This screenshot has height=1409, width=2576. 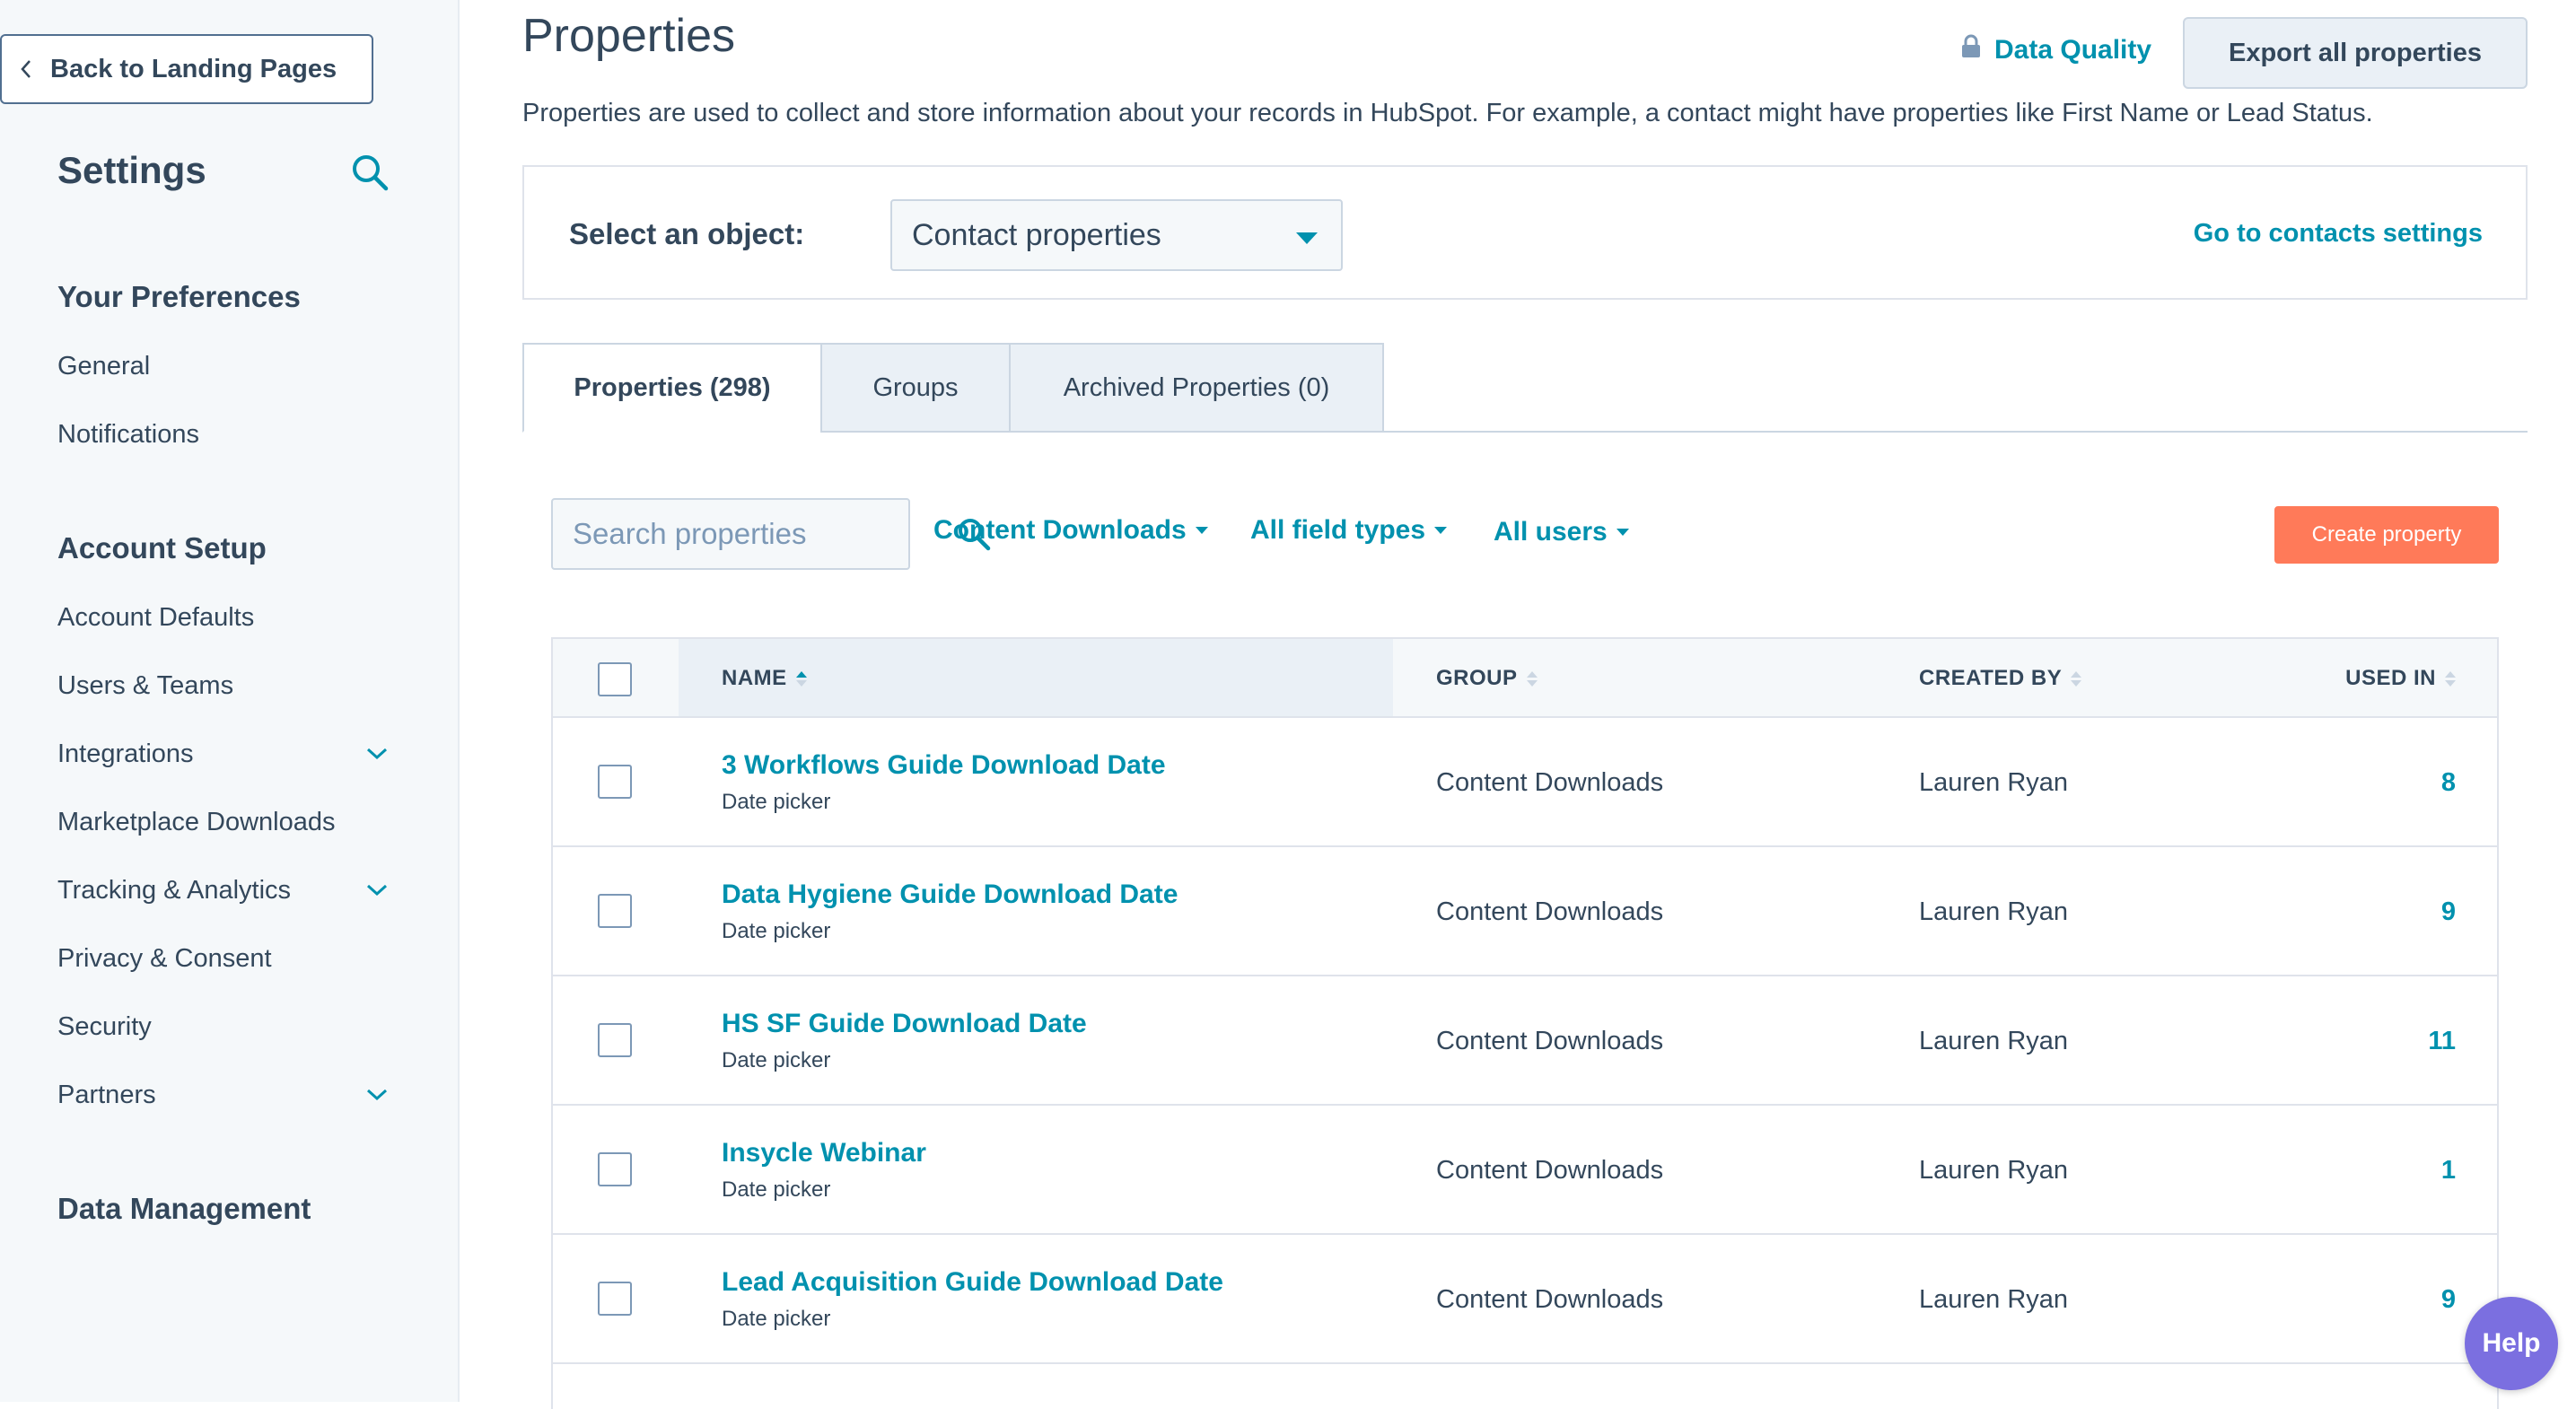 I want to click on sidebar-item-label: Privacy & Consent, so click(x=164, y=958).